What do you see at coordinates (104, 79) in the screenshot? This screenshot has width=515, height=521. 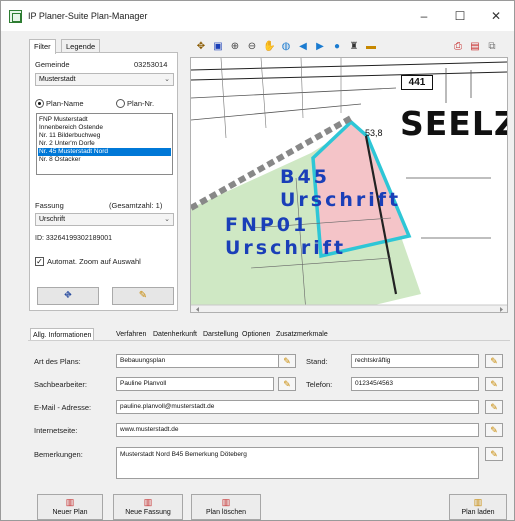 I see `gemeinde-select: Musterstadt ⌄` at bounding box center [104, 79].